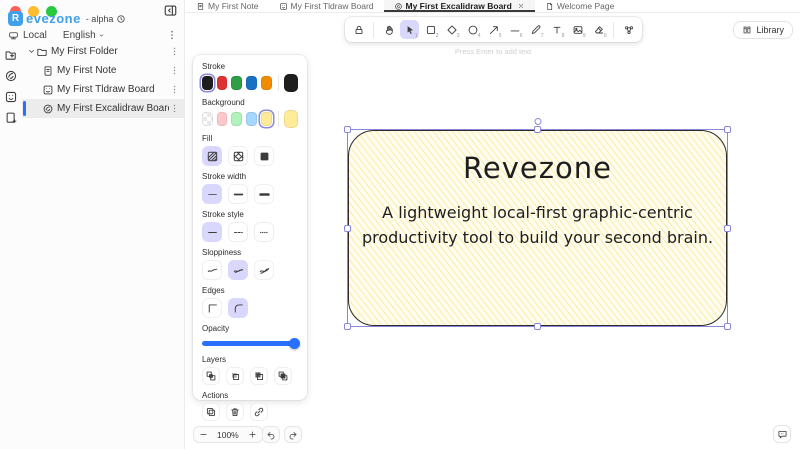 The image size is (800, 449). Describe the element at coordinates (271, 434) in the screenshot. I see `undo-button` at that location.